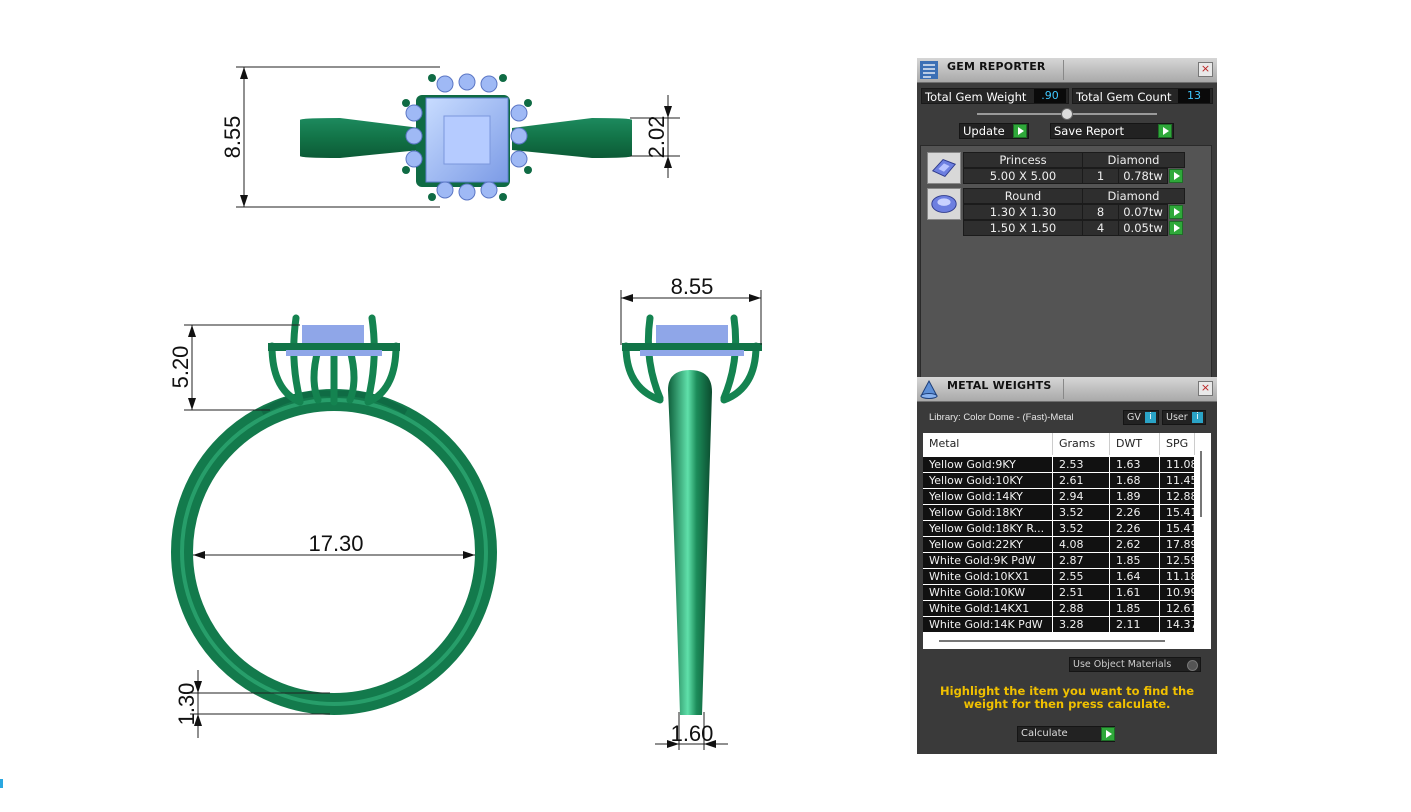 The height and width of the screenshot is (812, 1411). What do you see at coordinates (1044, 733) in the screenshot?
I see `button-label: Calculate` at bounding box center [1044, 733].